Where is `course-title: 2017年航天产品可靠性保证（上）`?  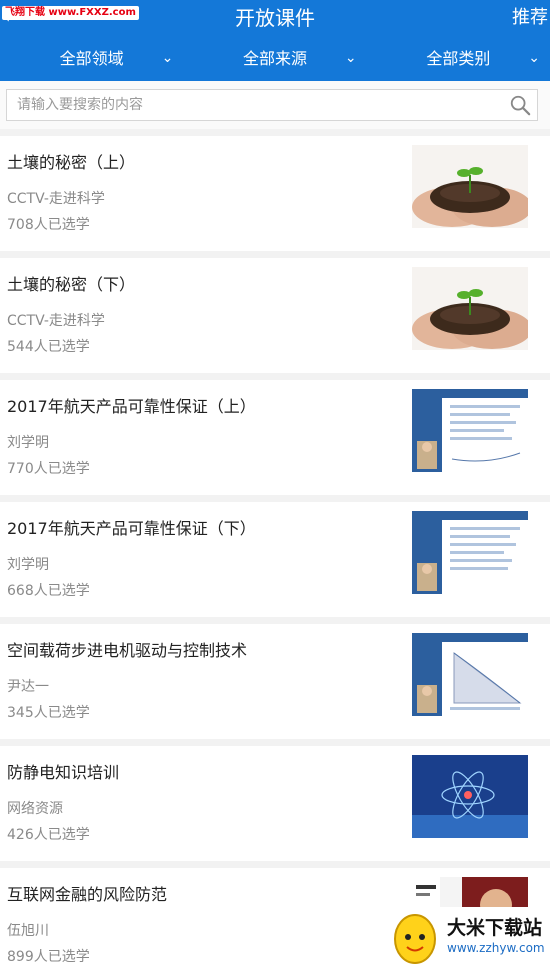
course-title: 2017年航天产品可靠性保证（上） is located at coordinates (131, 406).